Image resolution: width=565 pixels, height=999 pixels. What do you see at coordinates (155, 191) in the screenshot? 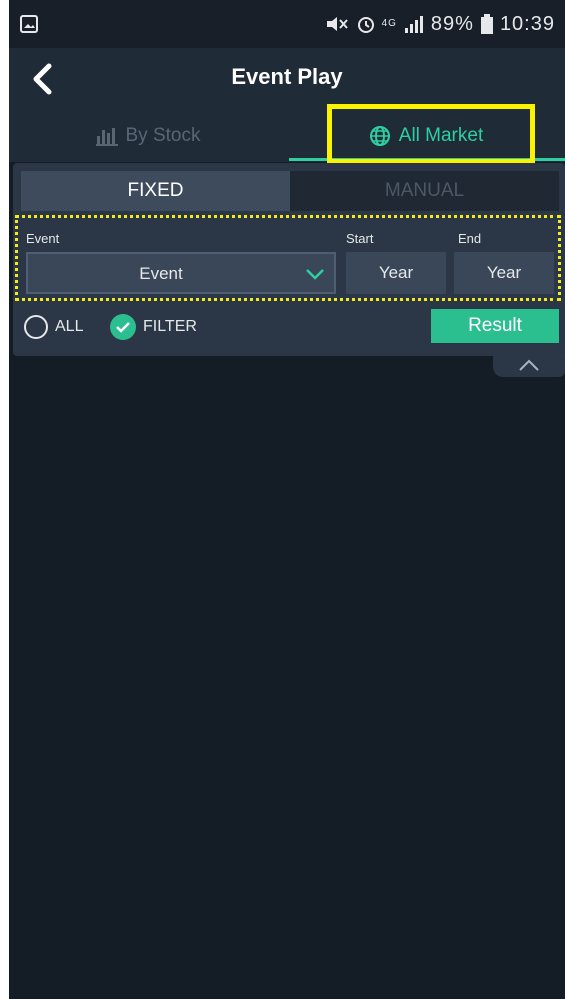
I see `fixed-tab: FIXED` at bounding box center [155, 191].